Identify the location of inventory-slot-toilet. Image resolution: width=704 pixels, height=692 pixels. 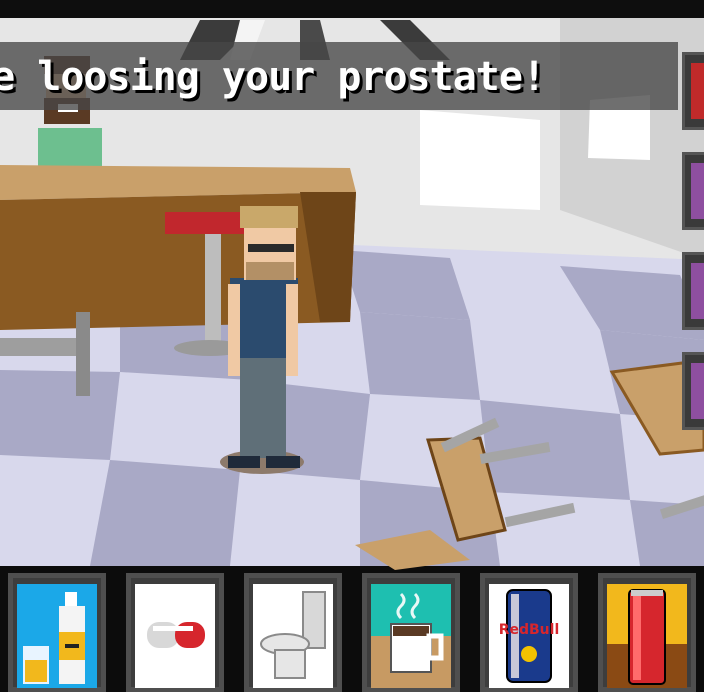
(293, 632).